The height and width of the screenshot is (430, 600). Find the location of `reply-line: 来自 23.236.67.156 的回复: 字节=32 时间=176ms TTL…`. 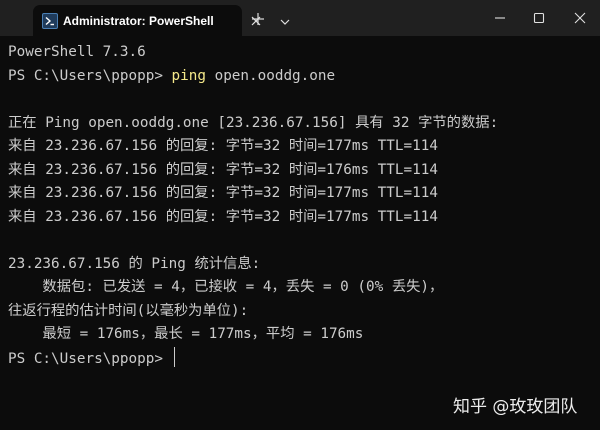

reply-line: 来自 23.236.67.156 的回复: 字节=32 时间=176ms TTL… is located at coordinates (223, 169).